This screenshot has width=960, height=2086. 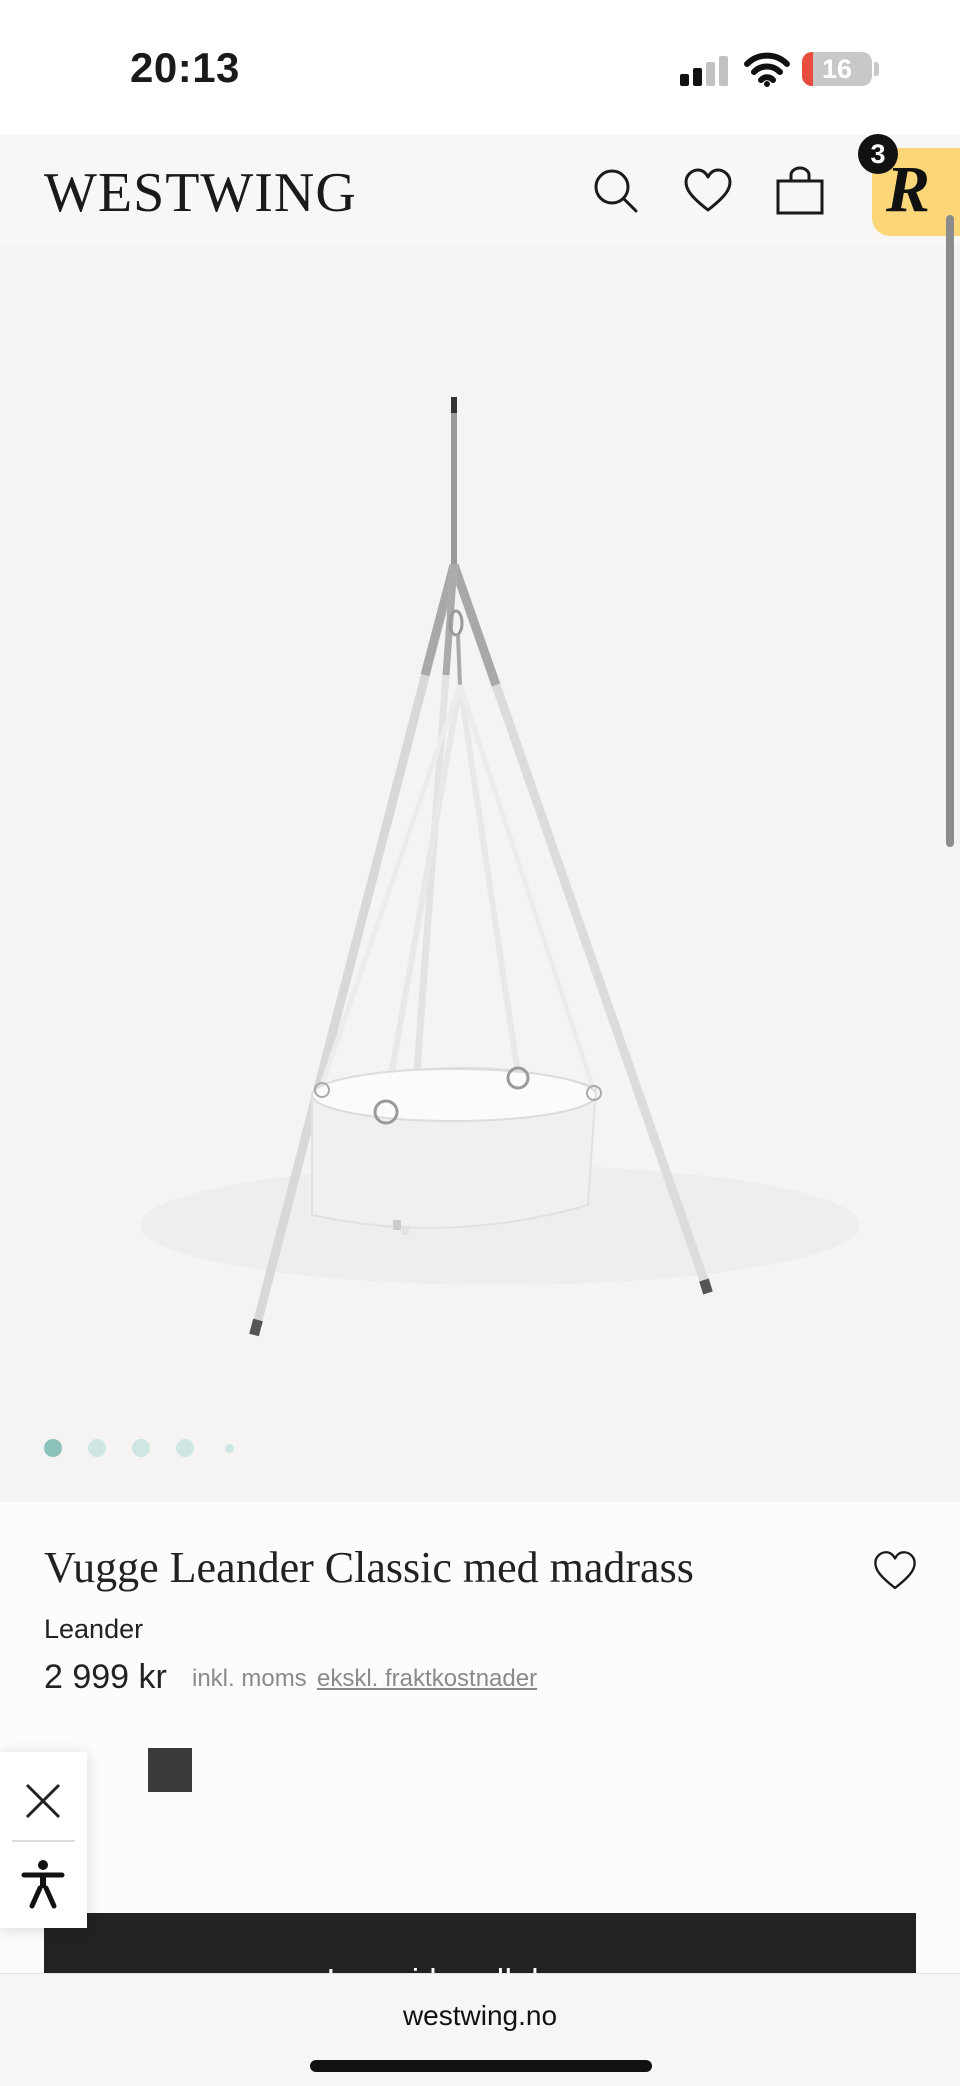 I want to click on battery-icon: 16, so click(x=837, y=69).